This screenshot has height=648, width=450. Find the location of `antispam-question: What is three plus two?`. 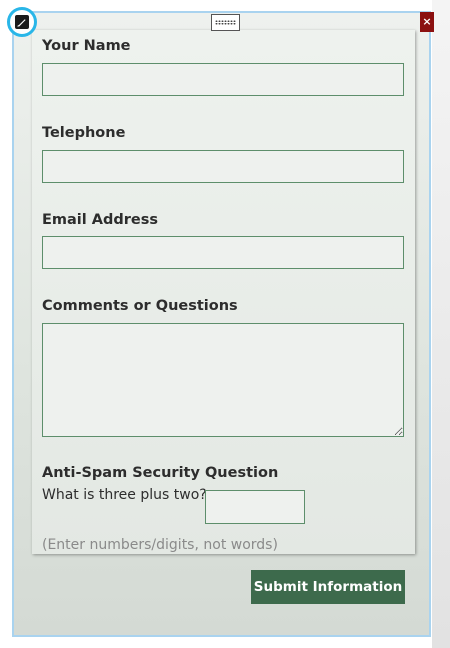

antispam-question: What is three plus two? is located at coordinates (124, 495).